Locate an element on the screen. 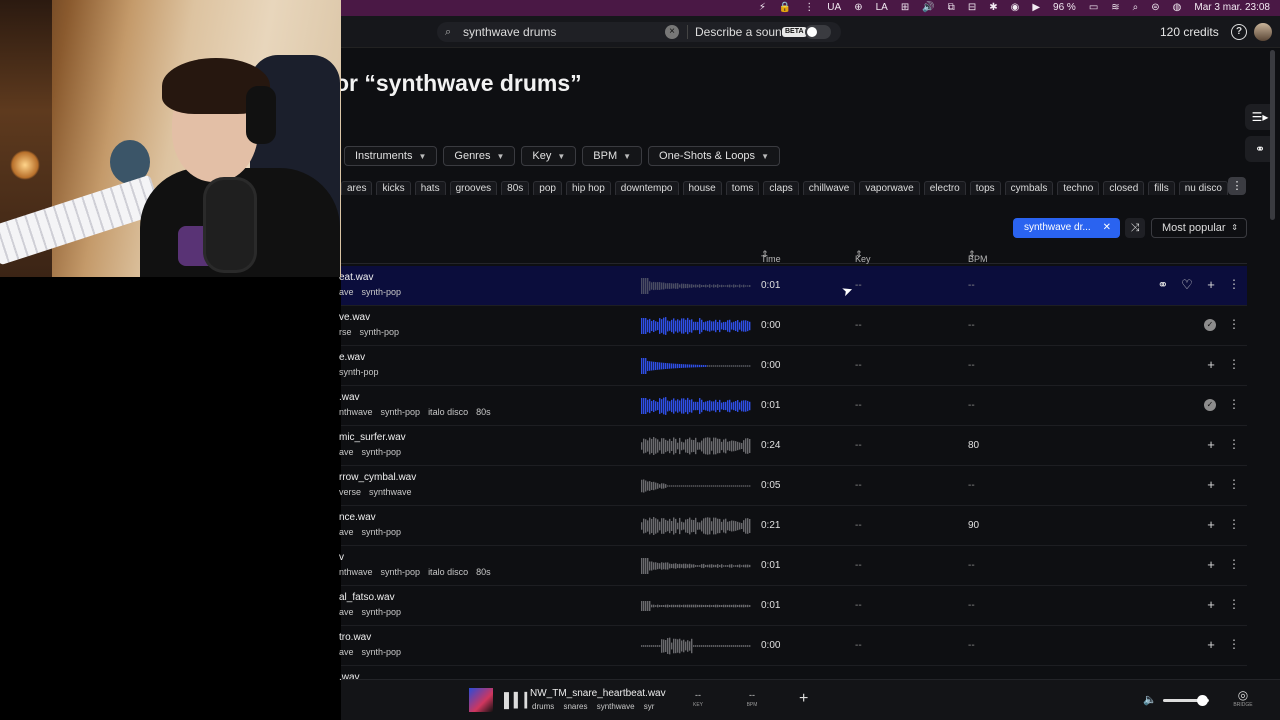 The height and width of the screenshot is (720, 1280). sample-cover-art is located at coordinates (481, 700).